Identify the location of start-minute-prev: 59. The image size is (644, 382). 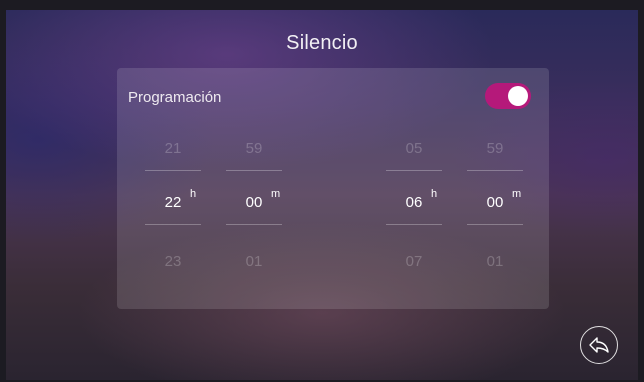
(254, 148).